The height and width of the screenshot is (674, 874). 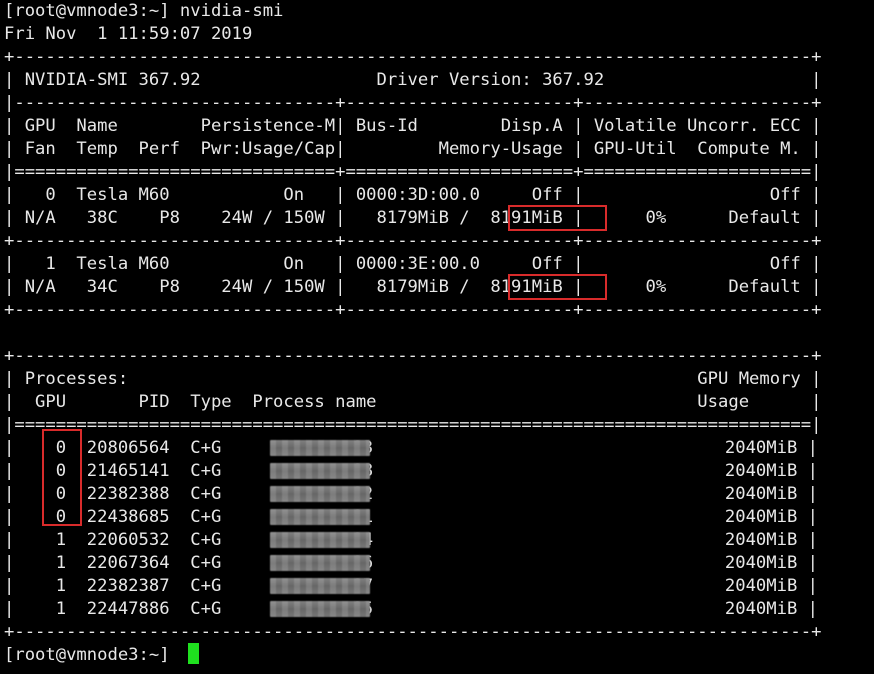 I want to click on process-row: | 0 20806564 C+G 03 2040MiB |, so click(x=411, y=448).